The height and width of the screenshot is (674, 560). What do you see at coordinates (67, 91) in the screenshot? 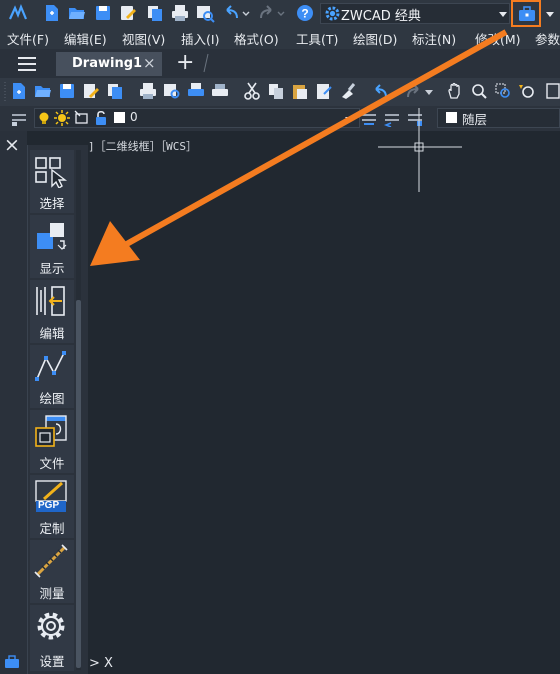
I see `save-icon` at bounding box center [67, 91].